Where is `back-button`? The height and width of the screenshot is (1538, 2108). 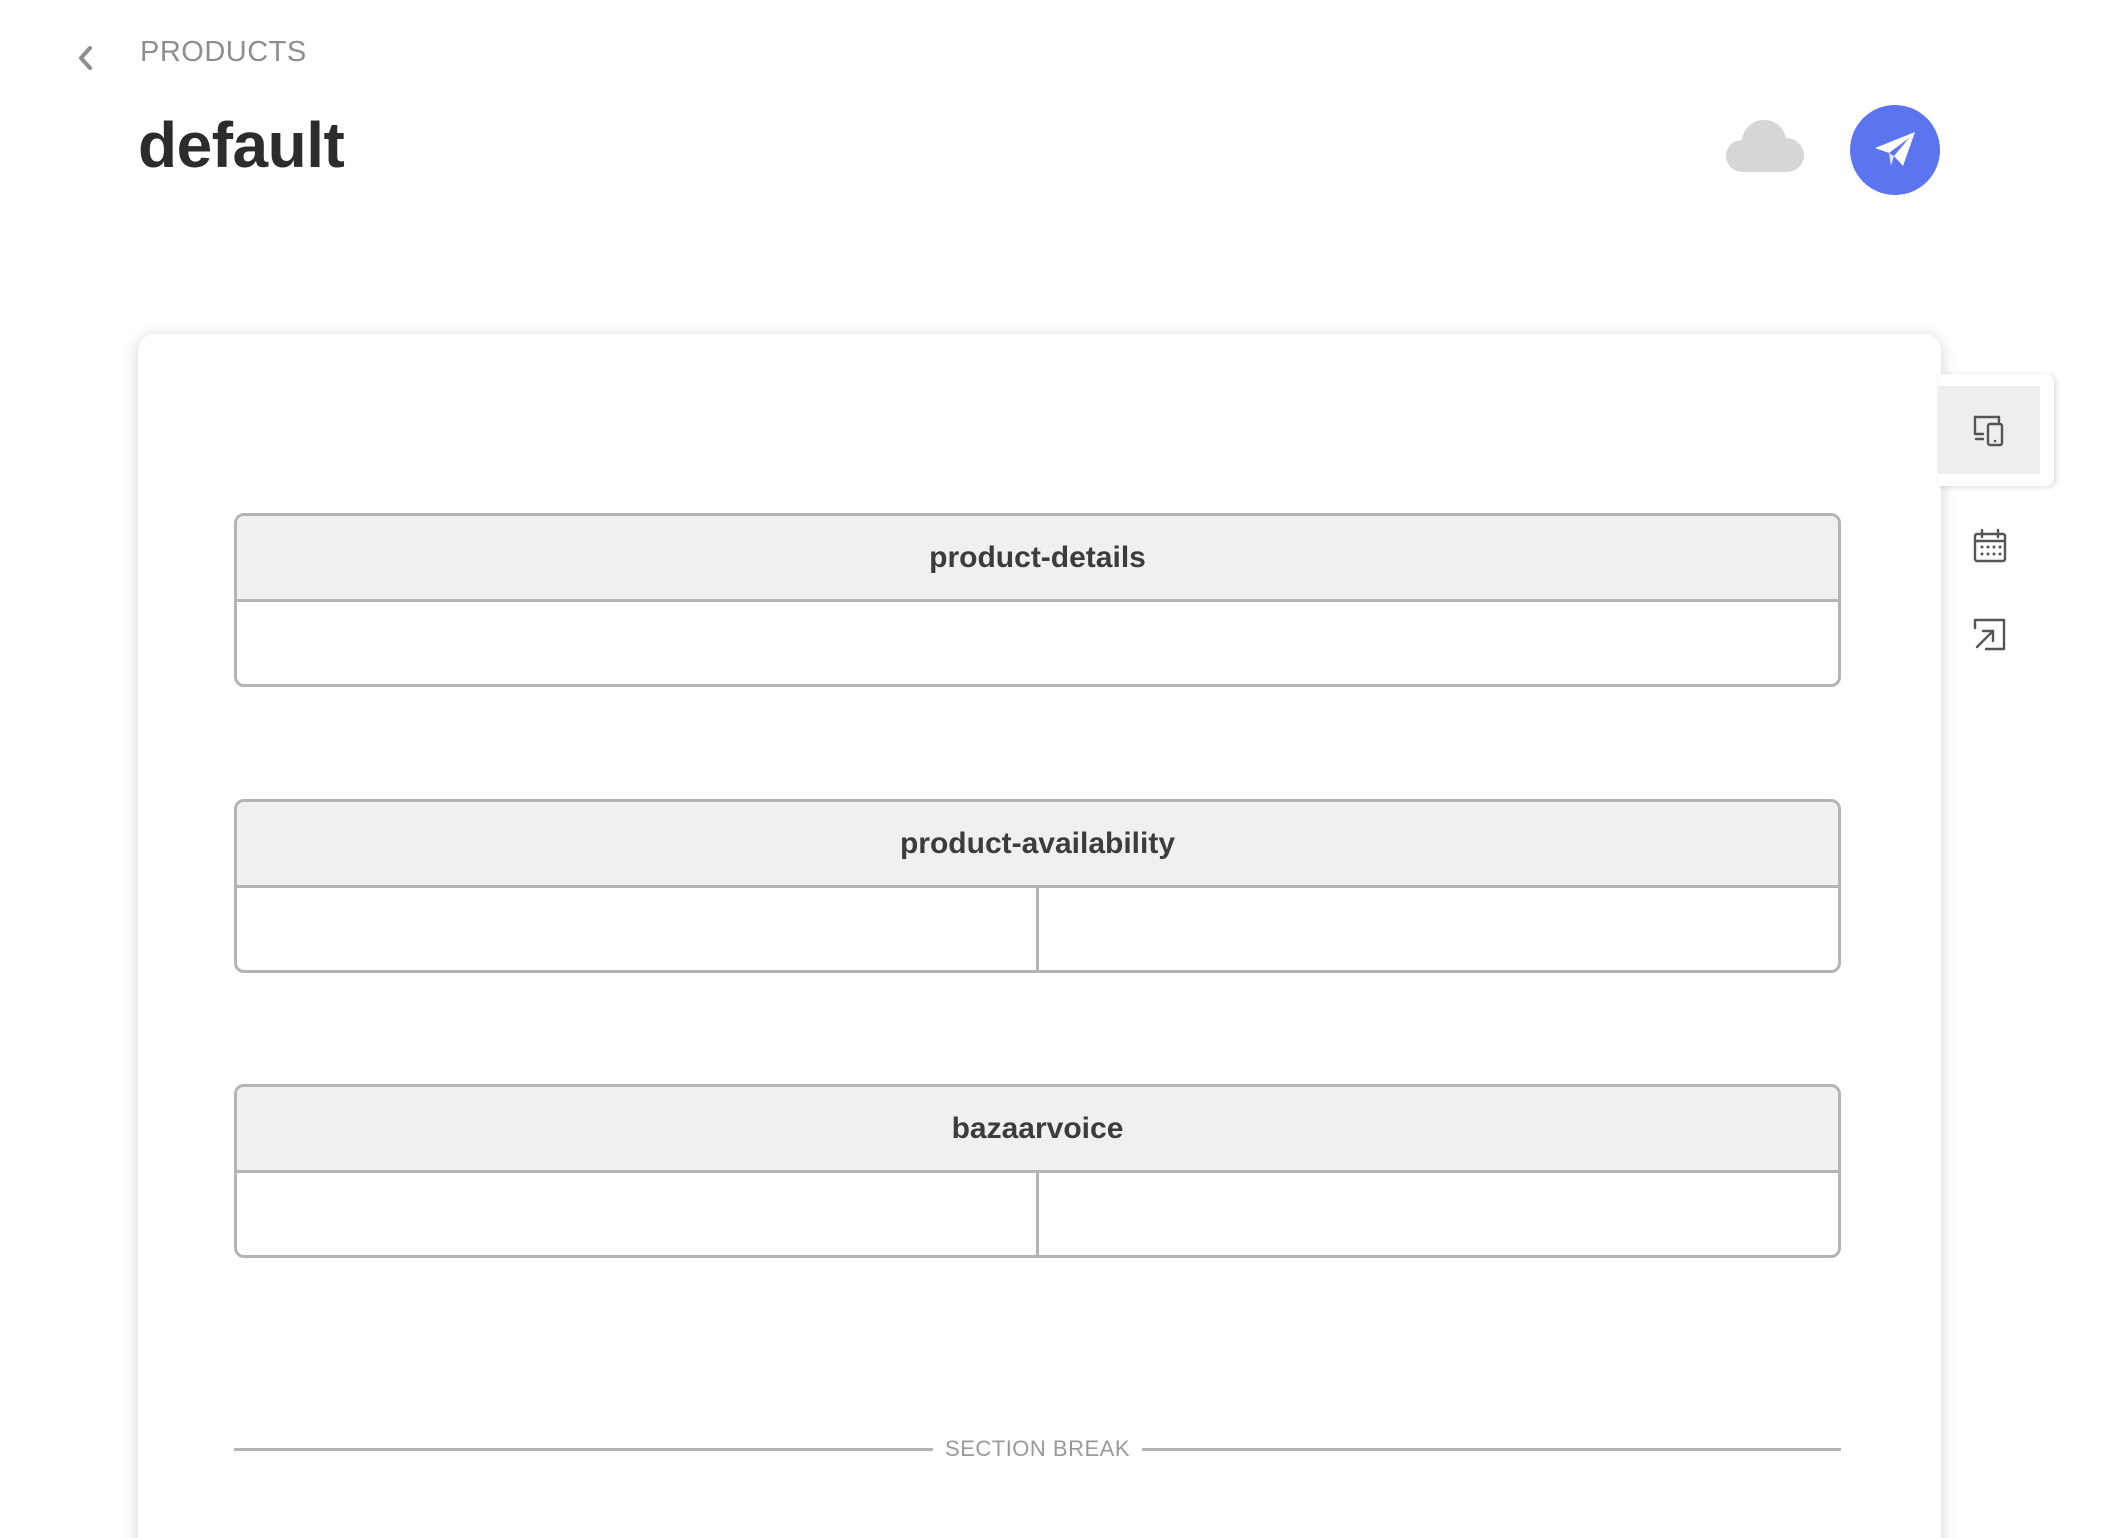
back-button is located at coordinates (86, 58).